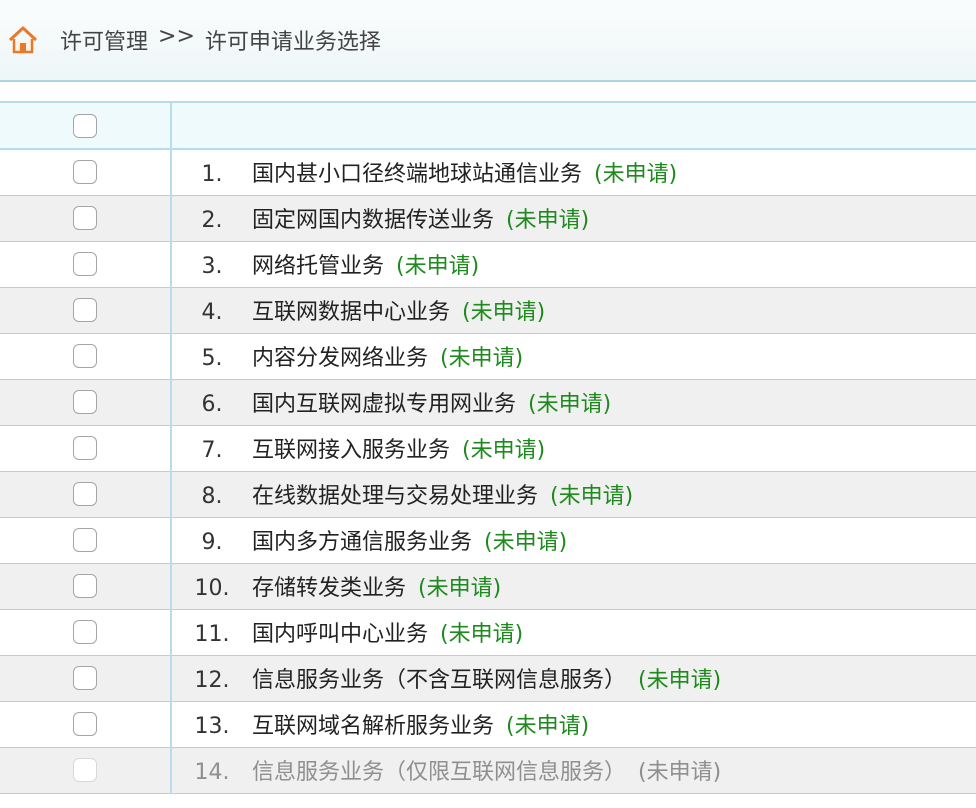  I want to click on business-name: 信息服务业务（仅限互联网信息服务）, so click(439, 772).